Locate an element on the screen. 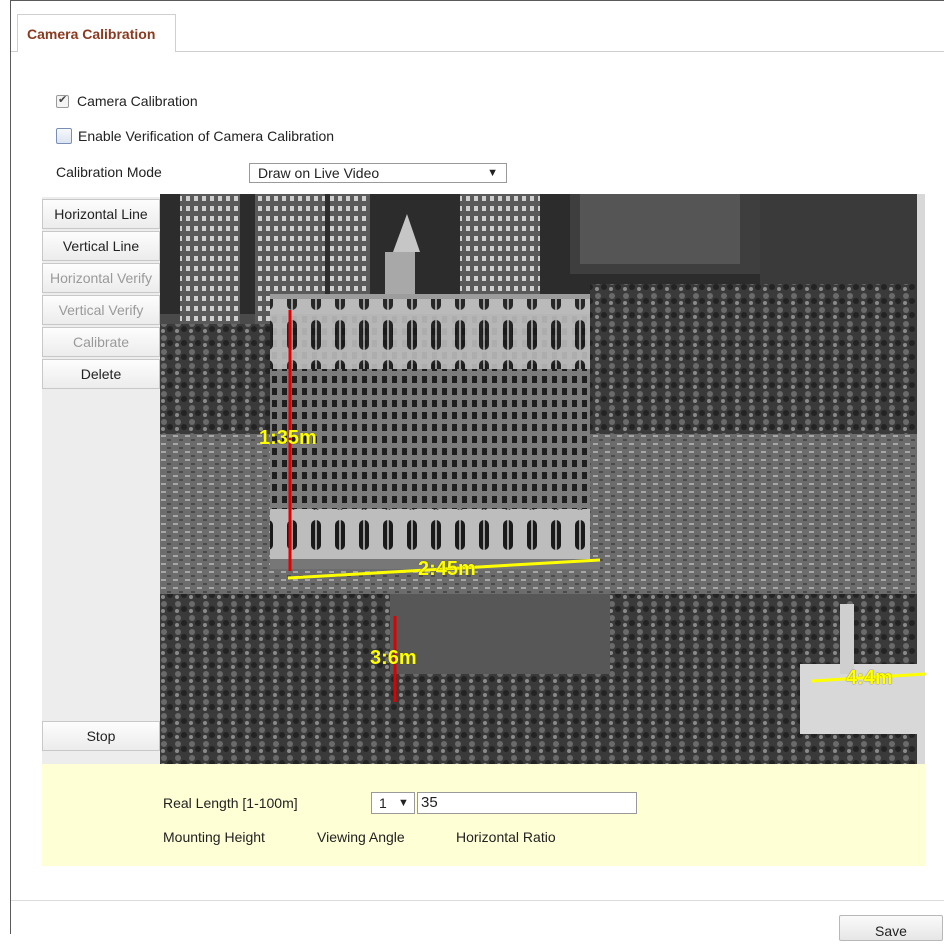  tab-camera-calibration: Camera Calibration is located at coordinates (96, 33).